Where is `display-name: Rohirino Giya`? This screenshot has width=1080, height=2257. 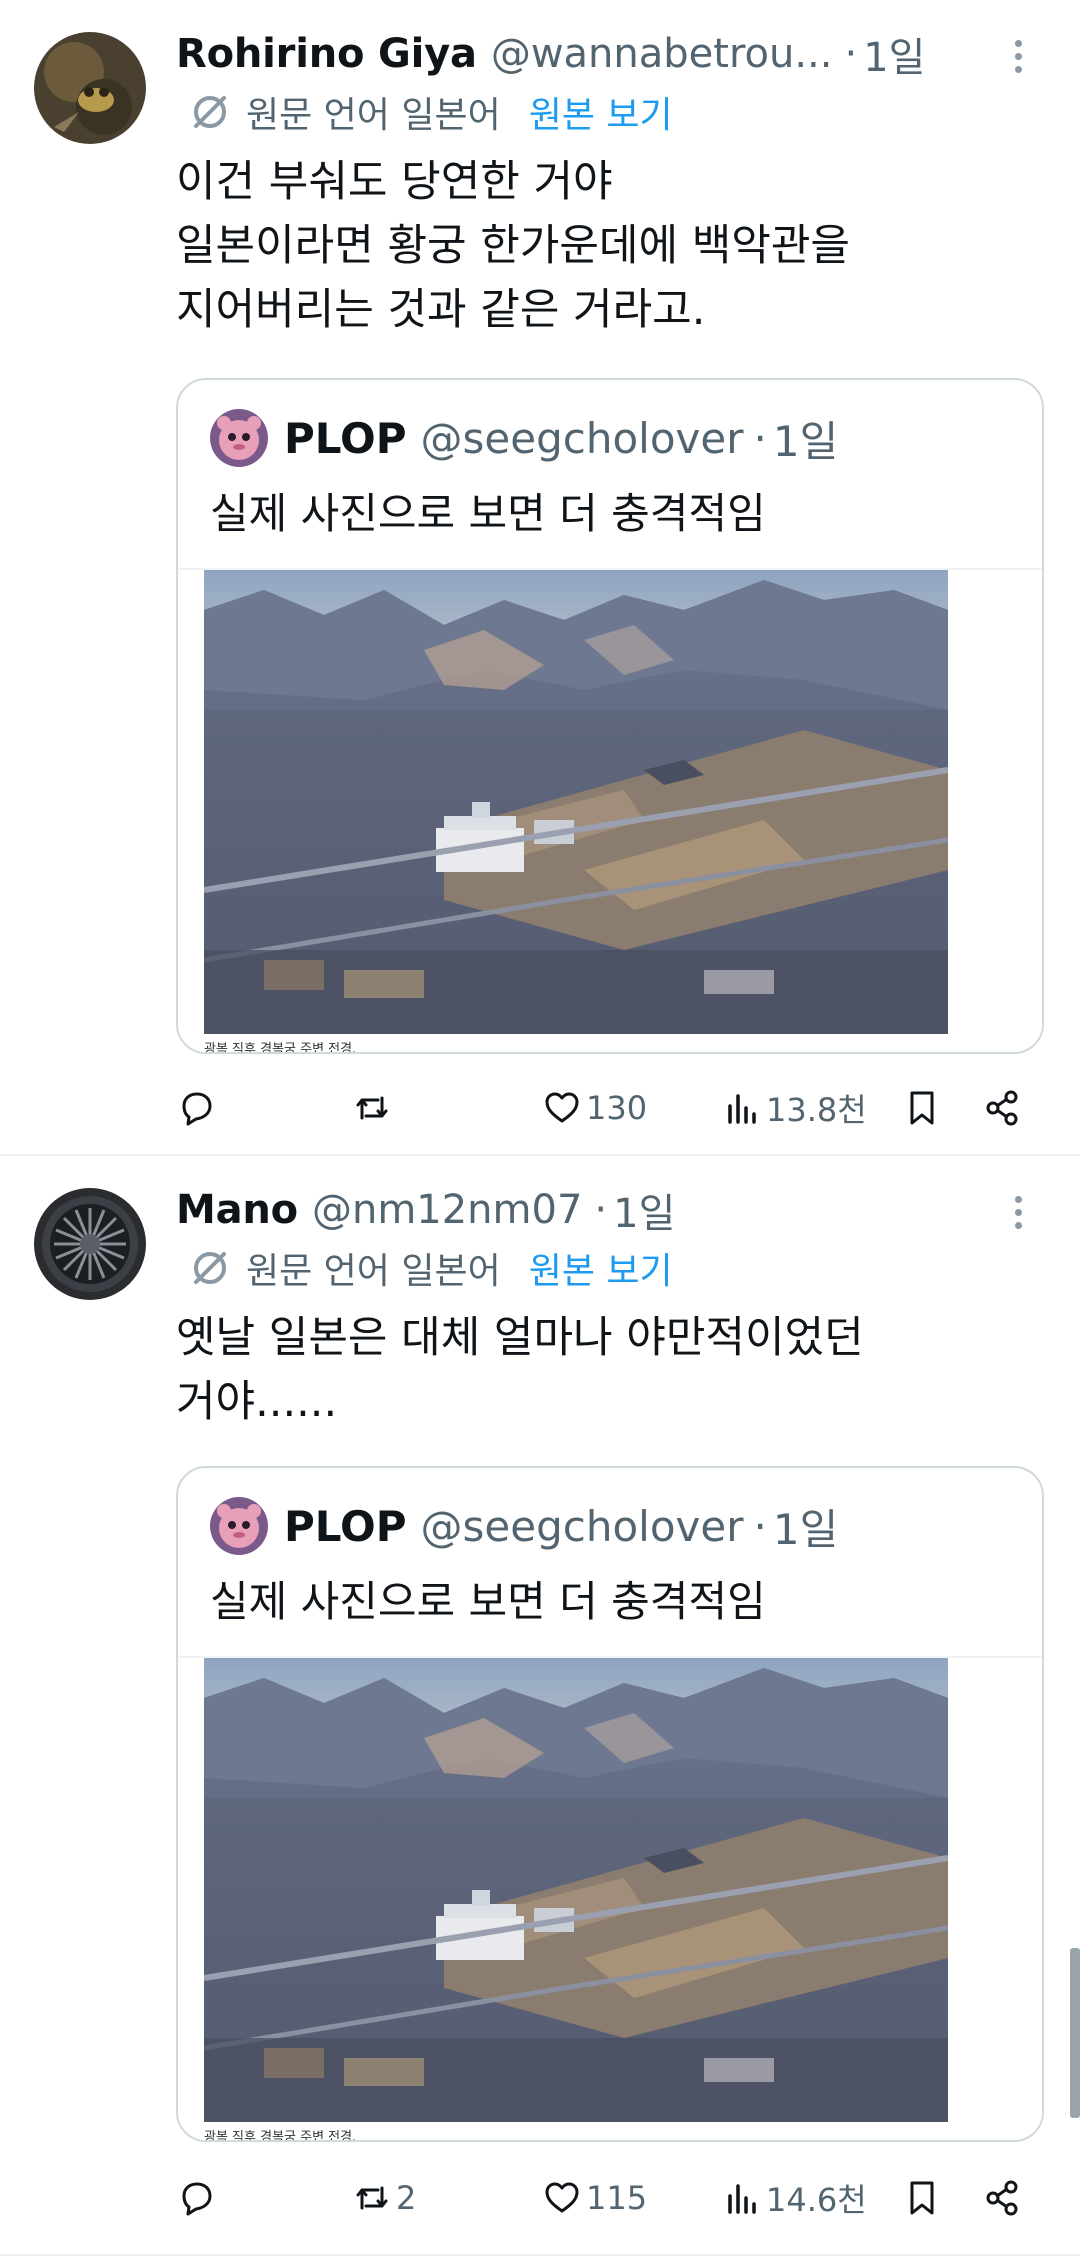
display-name: Rohirino Giya is located at coordinates (326, 54).